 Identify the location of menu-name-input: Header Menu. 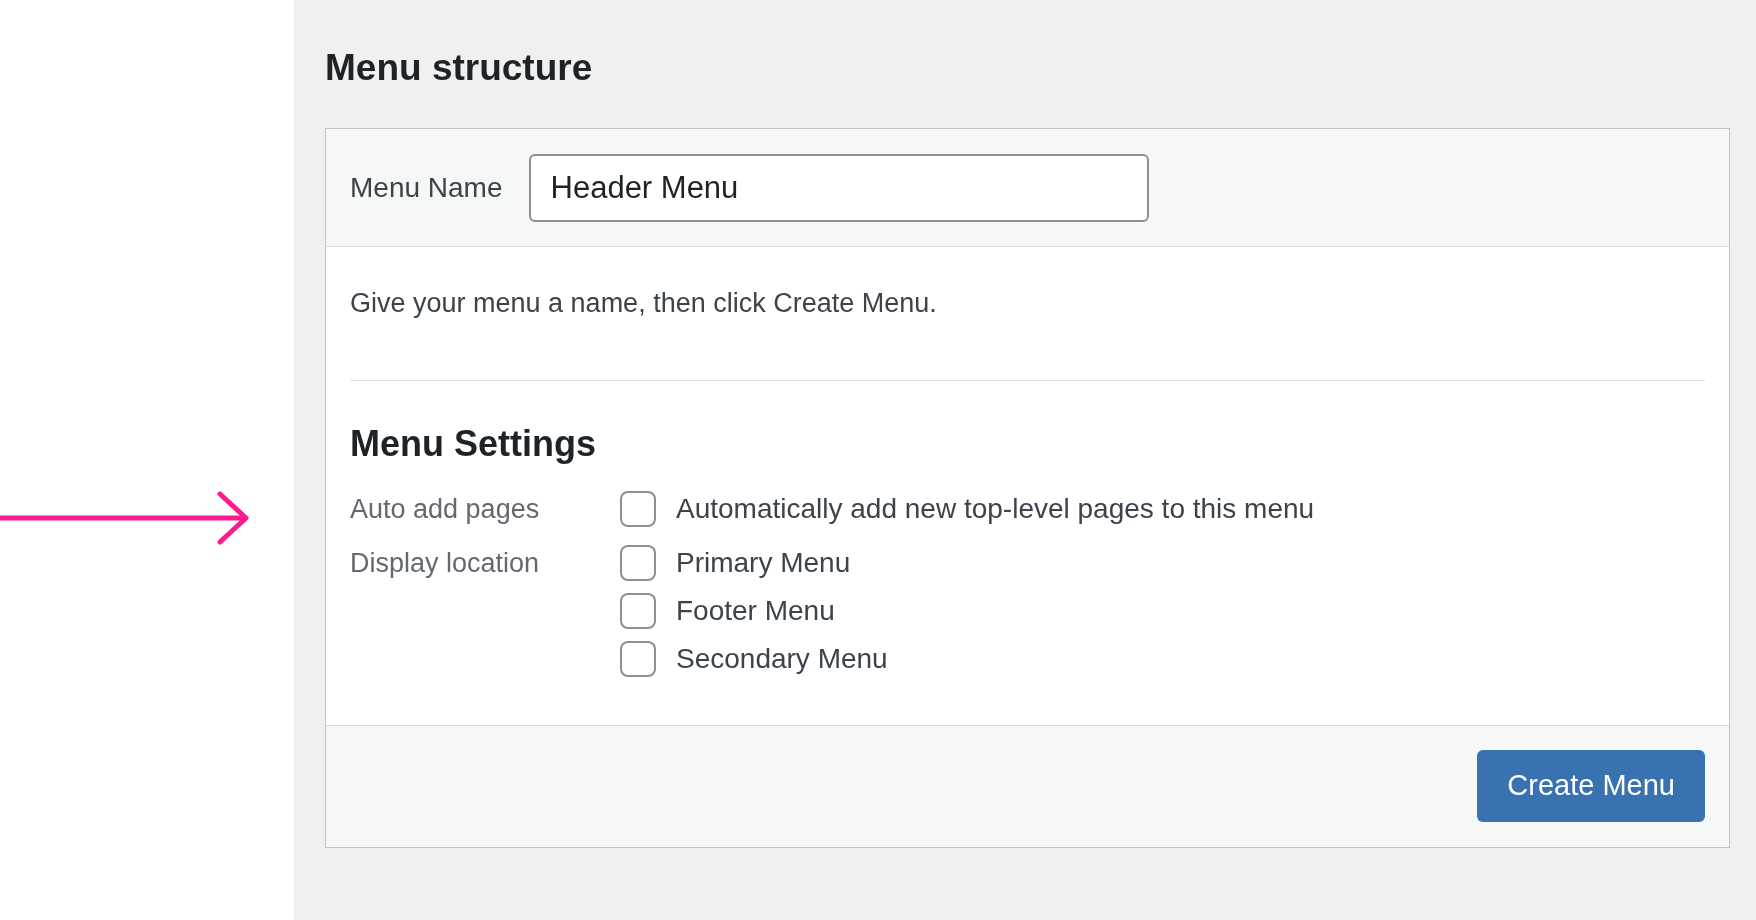
(838, 187).